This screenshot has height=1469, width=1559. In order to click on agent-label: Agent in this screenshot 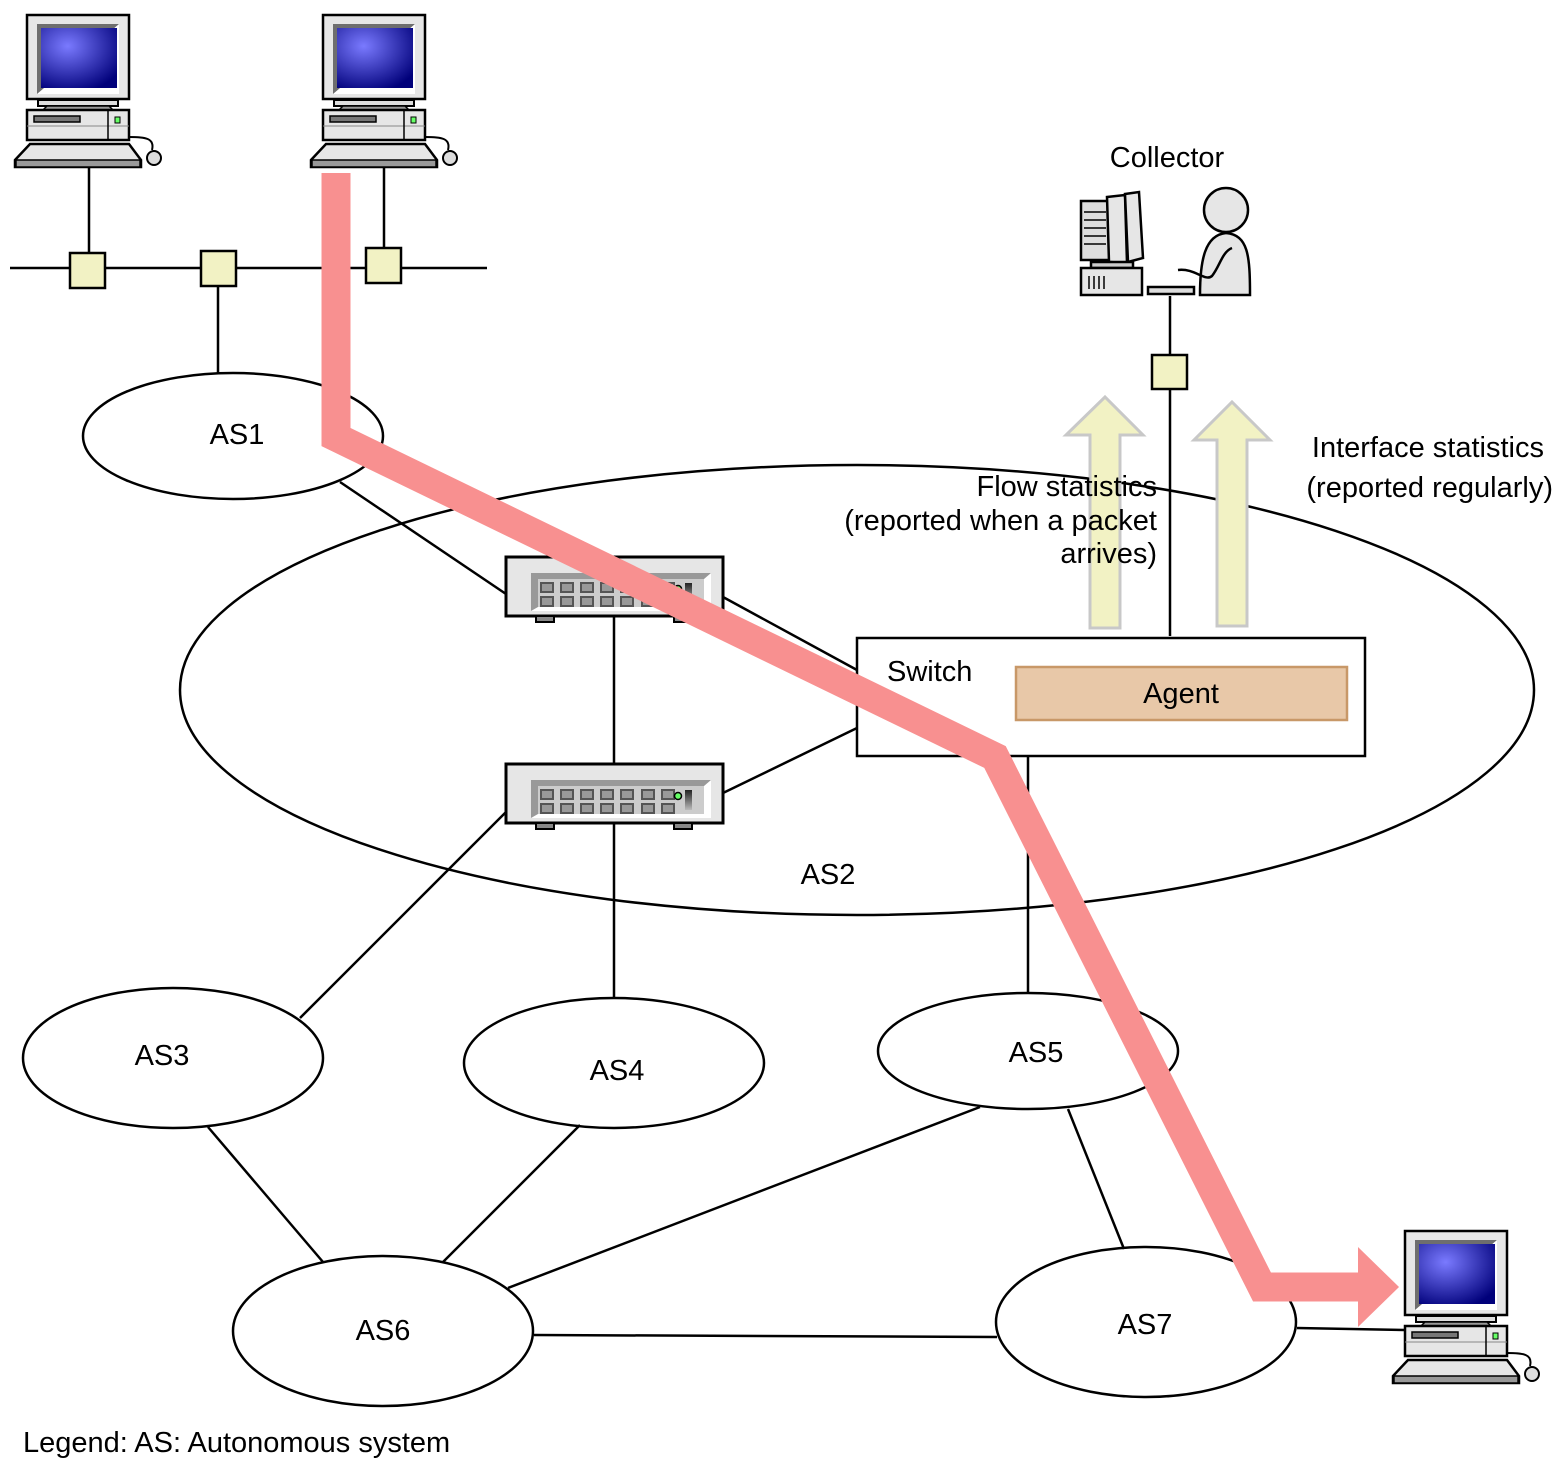, I will do `click(1181, 694)`.